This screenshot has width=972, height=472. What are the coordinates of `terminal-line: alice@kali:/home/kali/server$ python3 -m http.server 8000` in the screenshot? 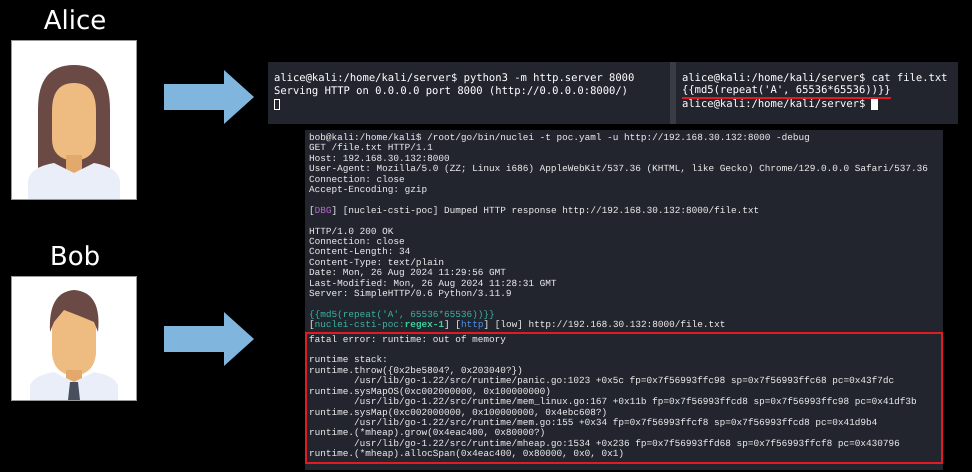 It's located at (454, 78).